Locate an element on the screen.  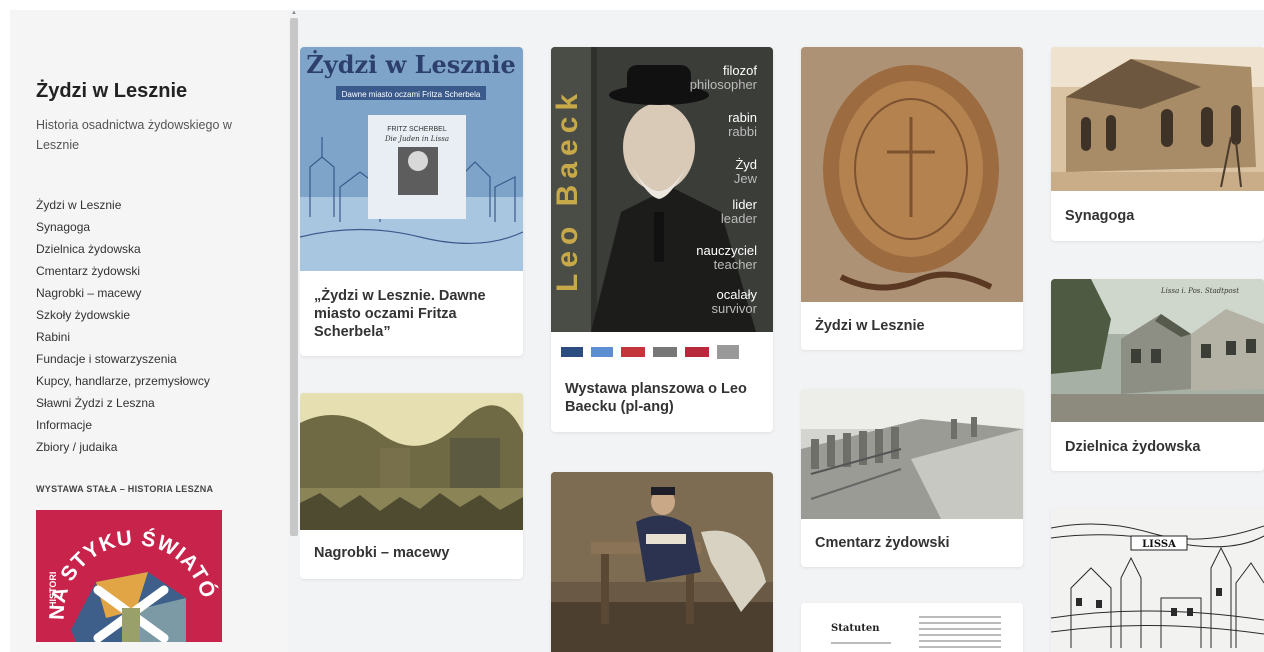
svg-text: rabbi is located at coordinates (742, 131).